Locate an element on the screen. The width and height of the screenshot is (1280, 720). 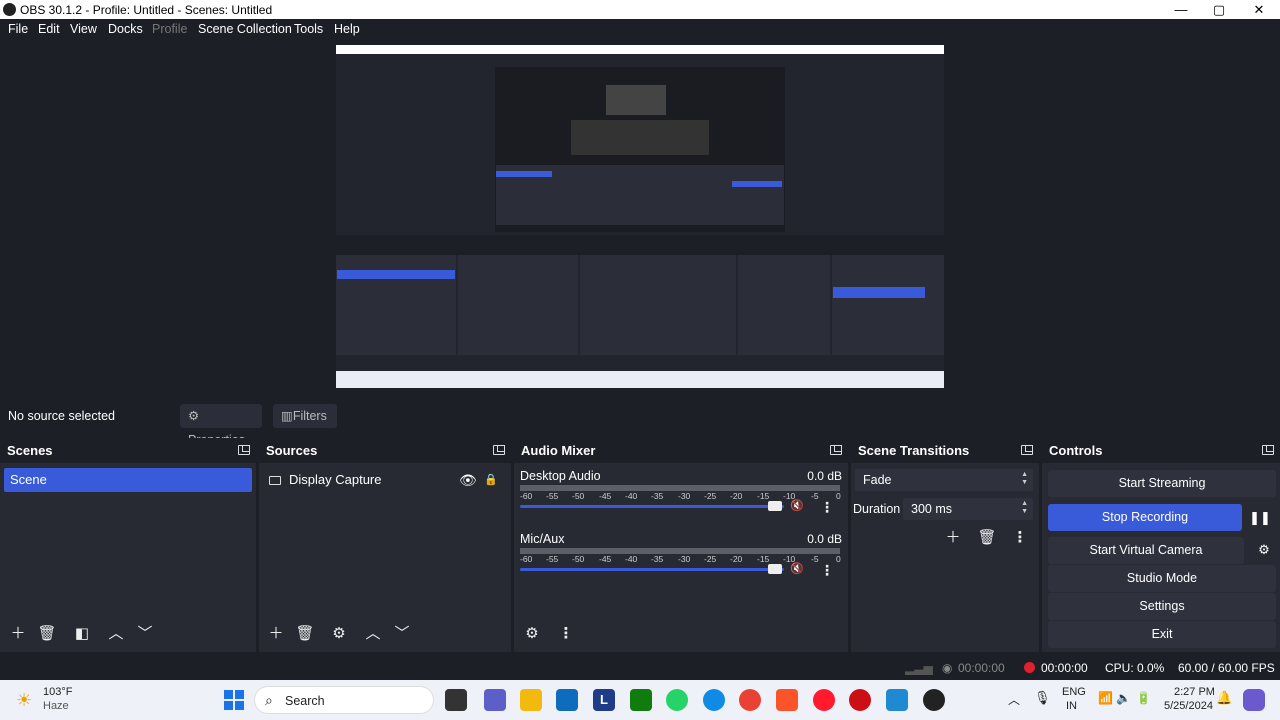
menu-edit: Edit is located at coordinates (49, 29).